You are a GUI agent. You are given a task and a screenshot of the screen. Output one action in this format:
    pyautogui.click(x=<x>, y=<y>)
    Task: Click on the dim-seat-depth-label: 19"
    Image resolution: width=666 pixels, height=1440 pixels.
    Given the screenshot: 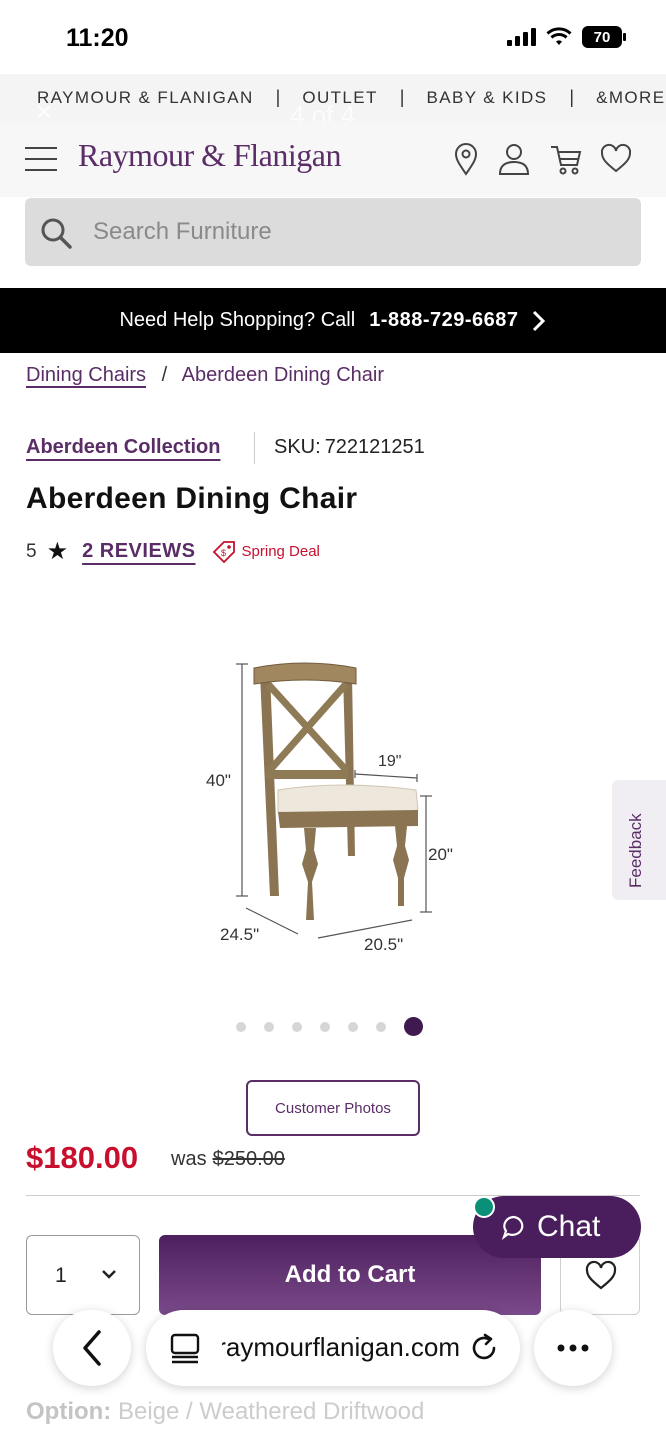 What is the action you would take?
    pyautogui.click(x=389, y=761)
    